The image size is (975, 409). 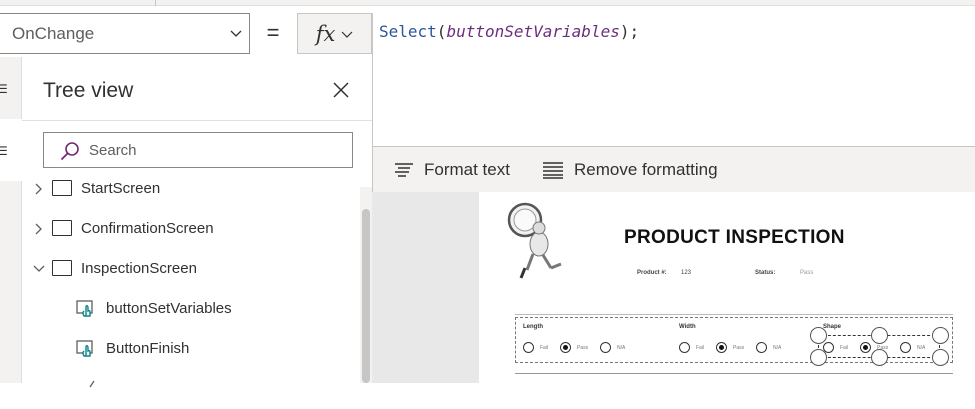 What do you see at coordinates (4, 89) in the screenshot?
I see `menu-icon: ☰` at bounding box center [4, 89].